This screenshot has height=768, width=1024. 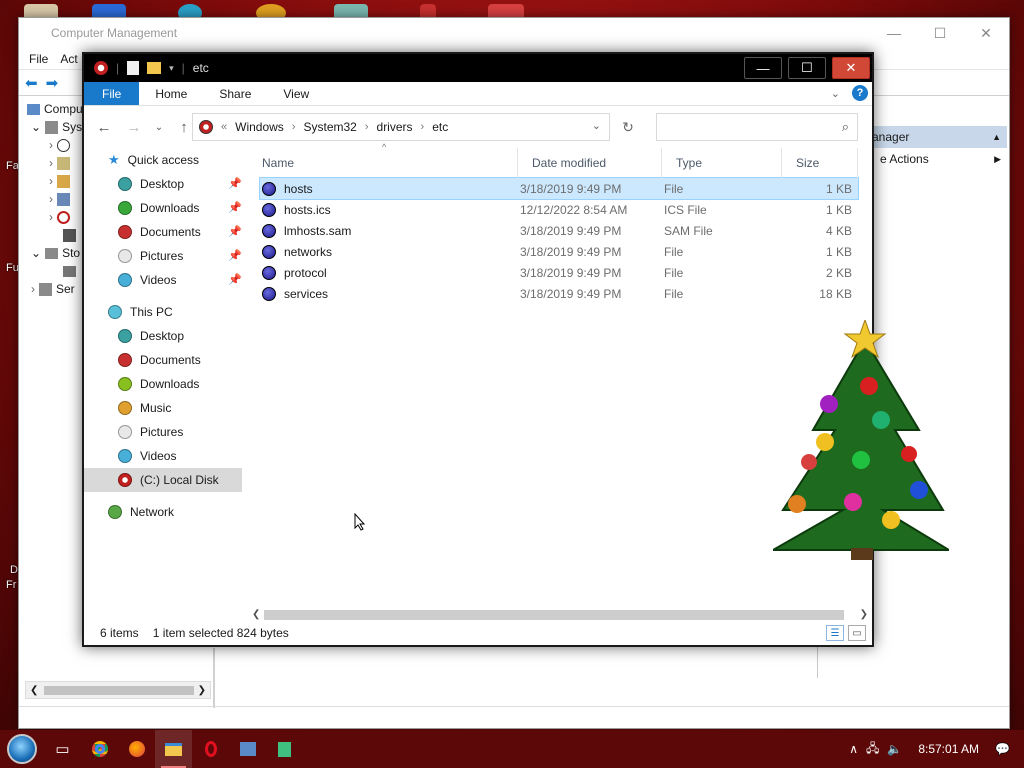 I want to click on column-size: Size, so click(x=820, y=163).